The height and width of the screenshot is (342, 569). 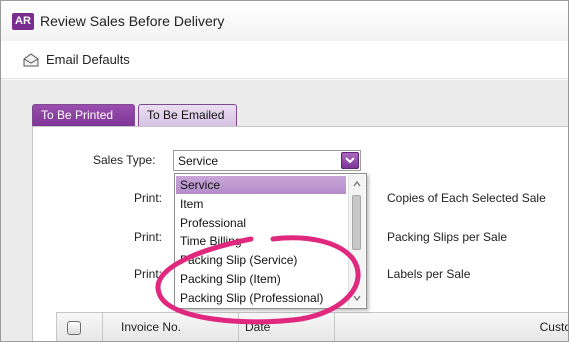 I want to click on title-bar: AR Review Sales Before Delivery, so click(x=284, y=21).